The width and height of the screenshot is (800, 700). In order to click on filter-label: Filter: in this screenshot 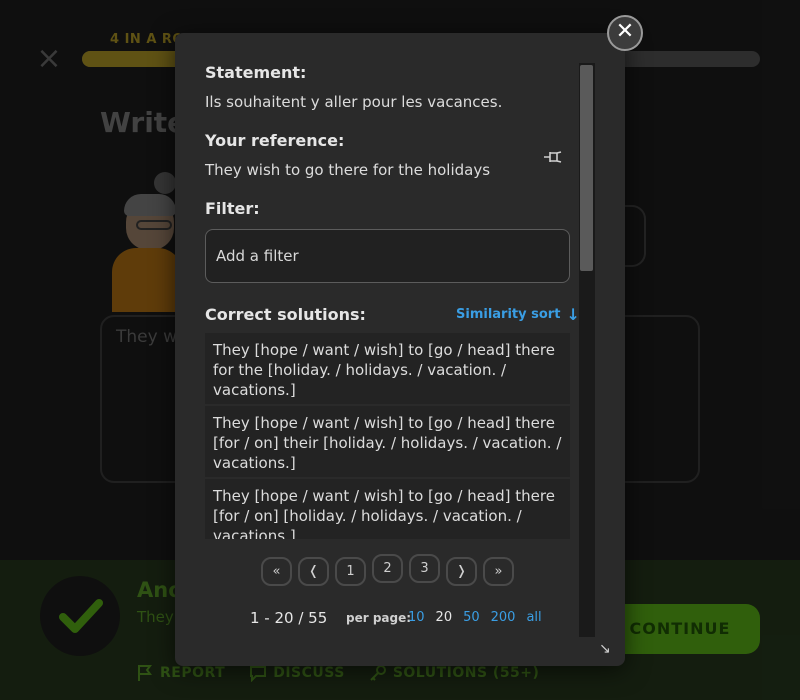, I will do `click(232, 208)`.